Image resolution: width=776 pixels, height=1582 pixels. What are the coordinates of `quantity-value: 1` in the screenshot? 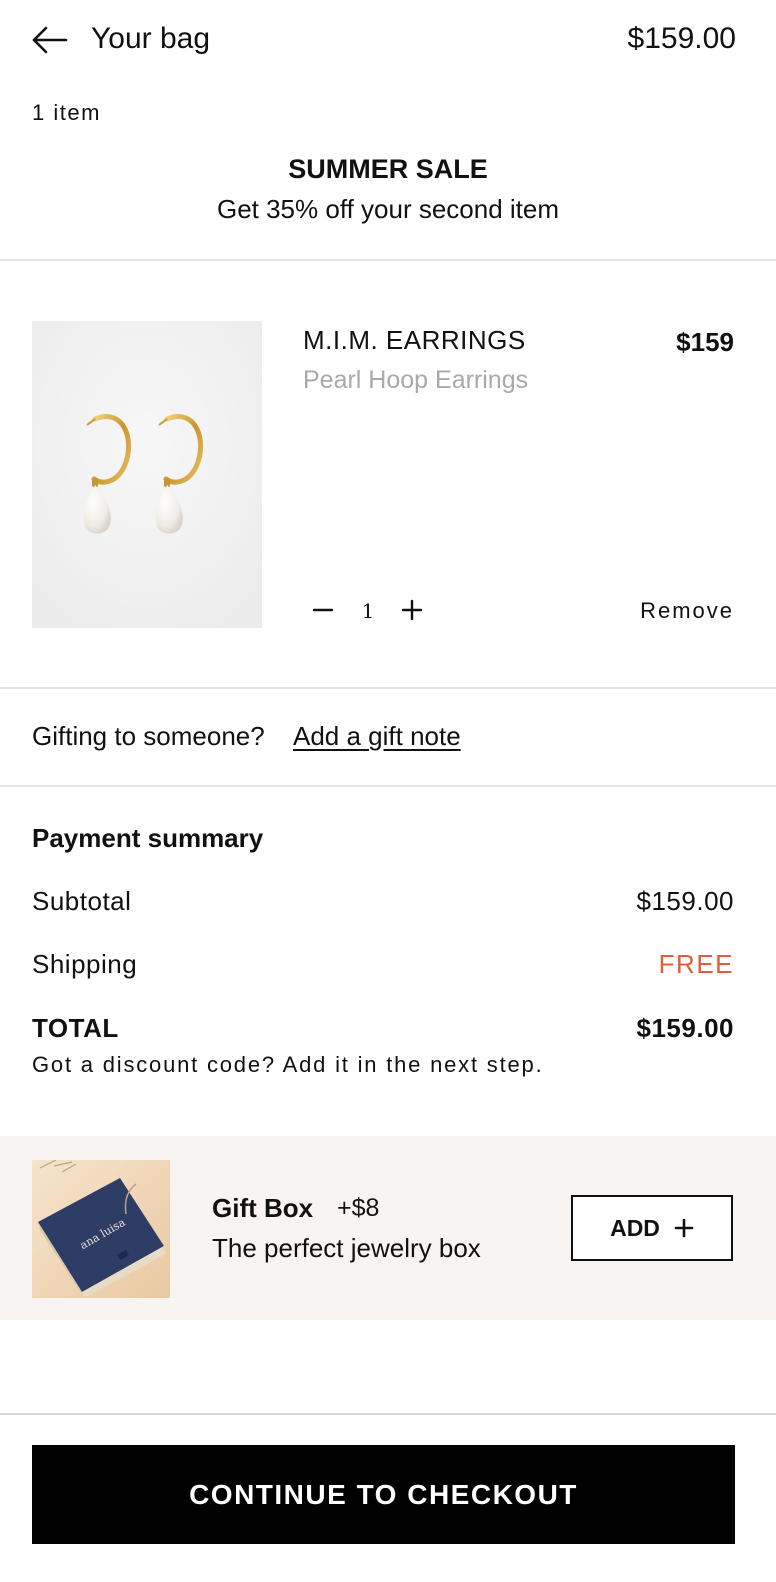 It's located at (368, 611).